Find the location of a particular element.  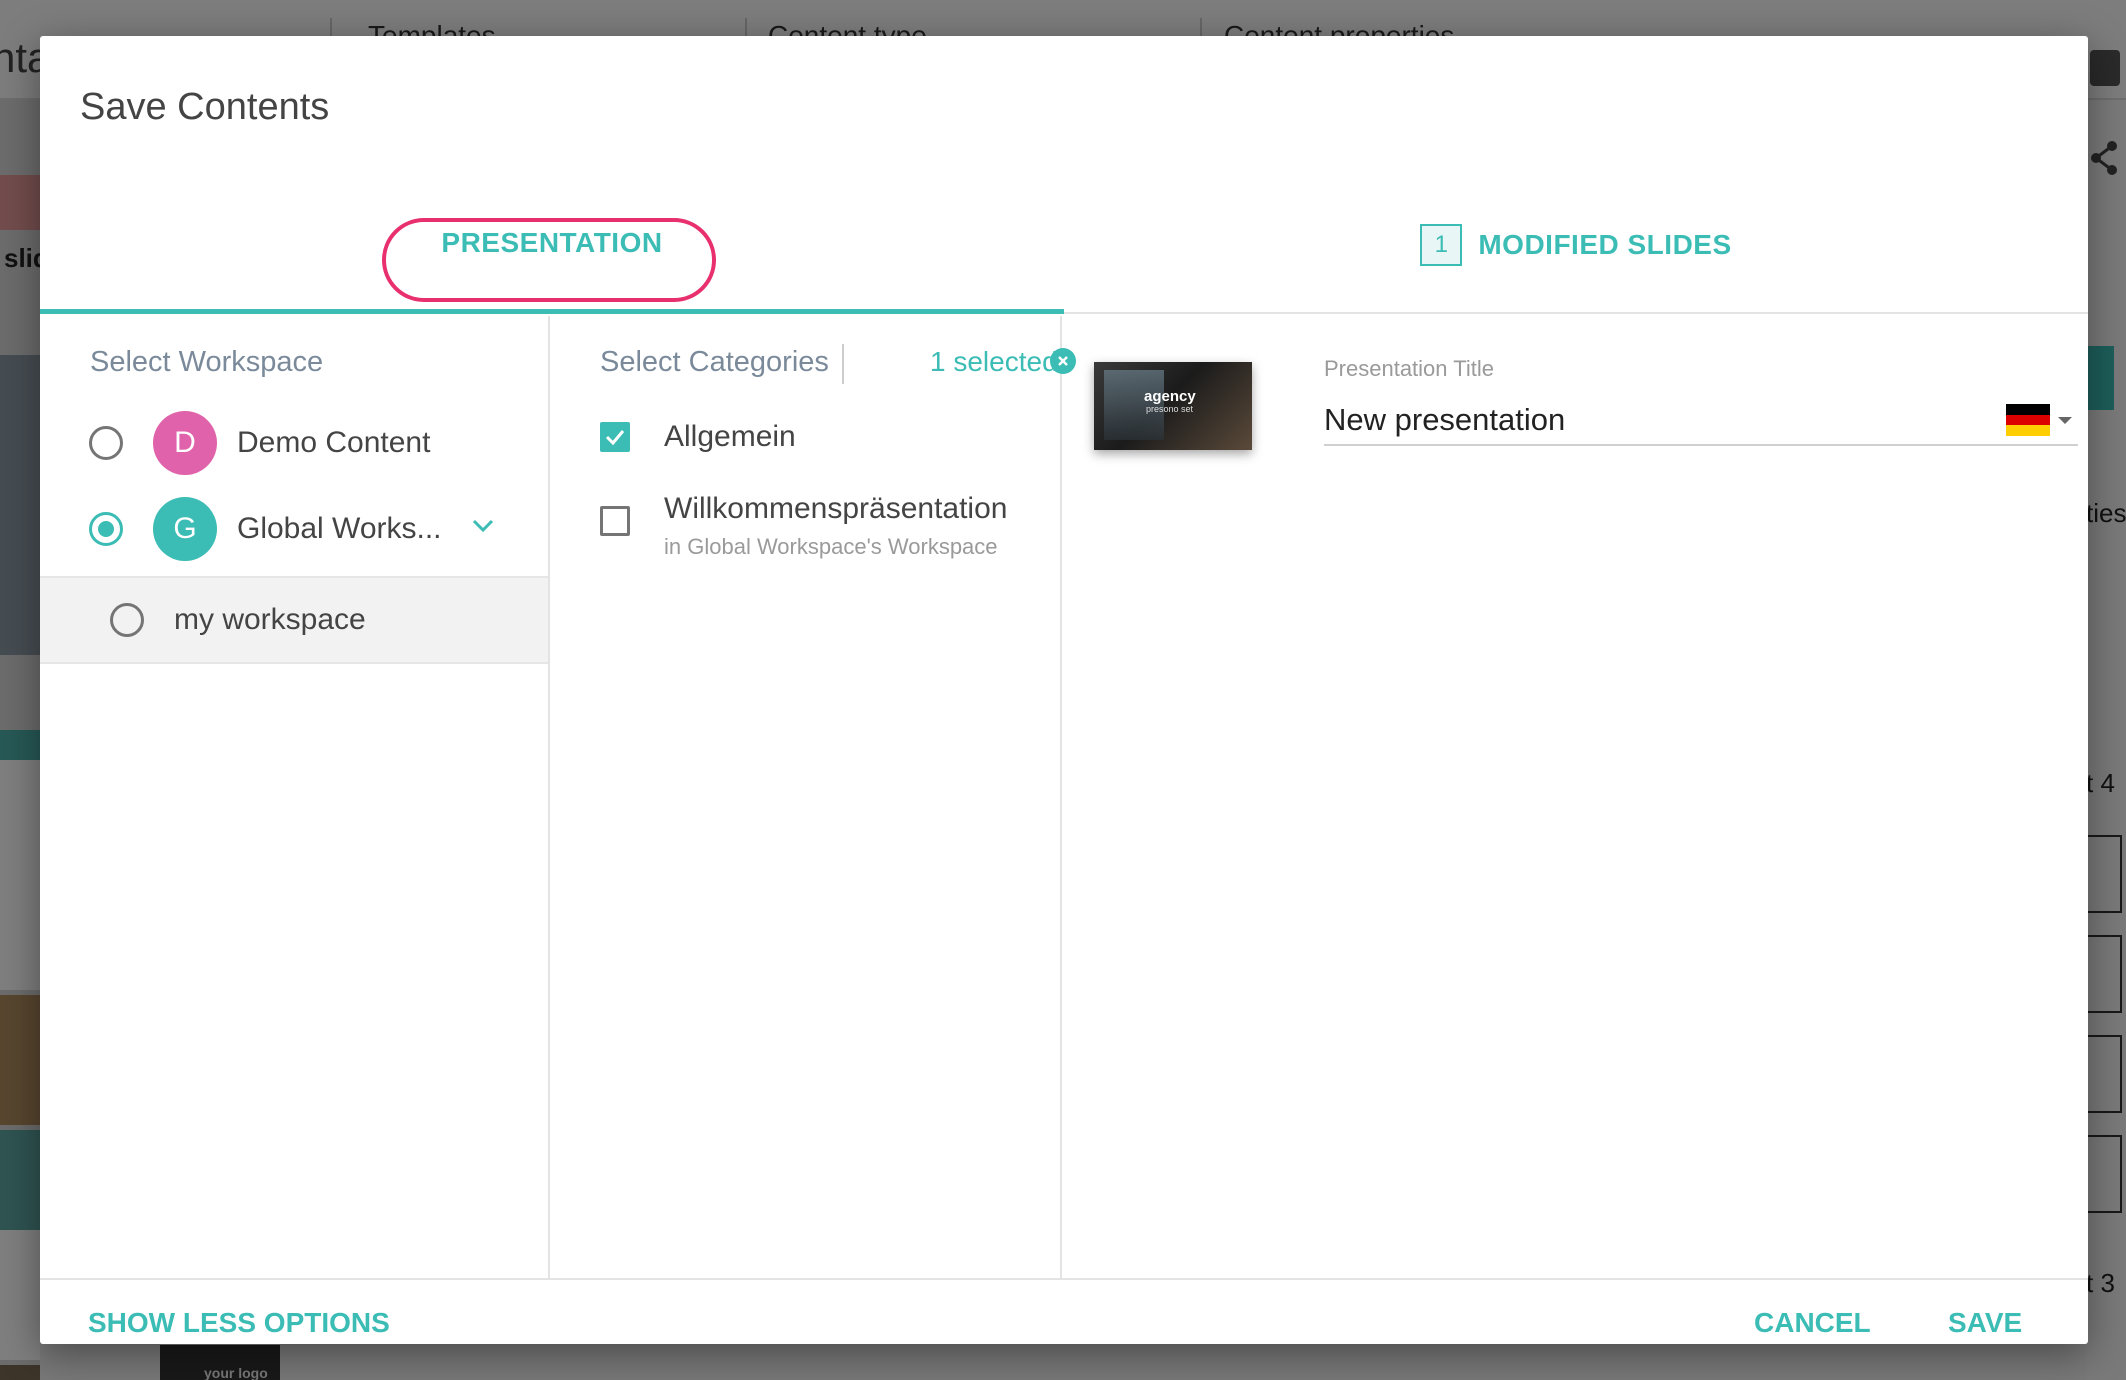

dialog-title: Save Contents is located at coordinates (205, 107).